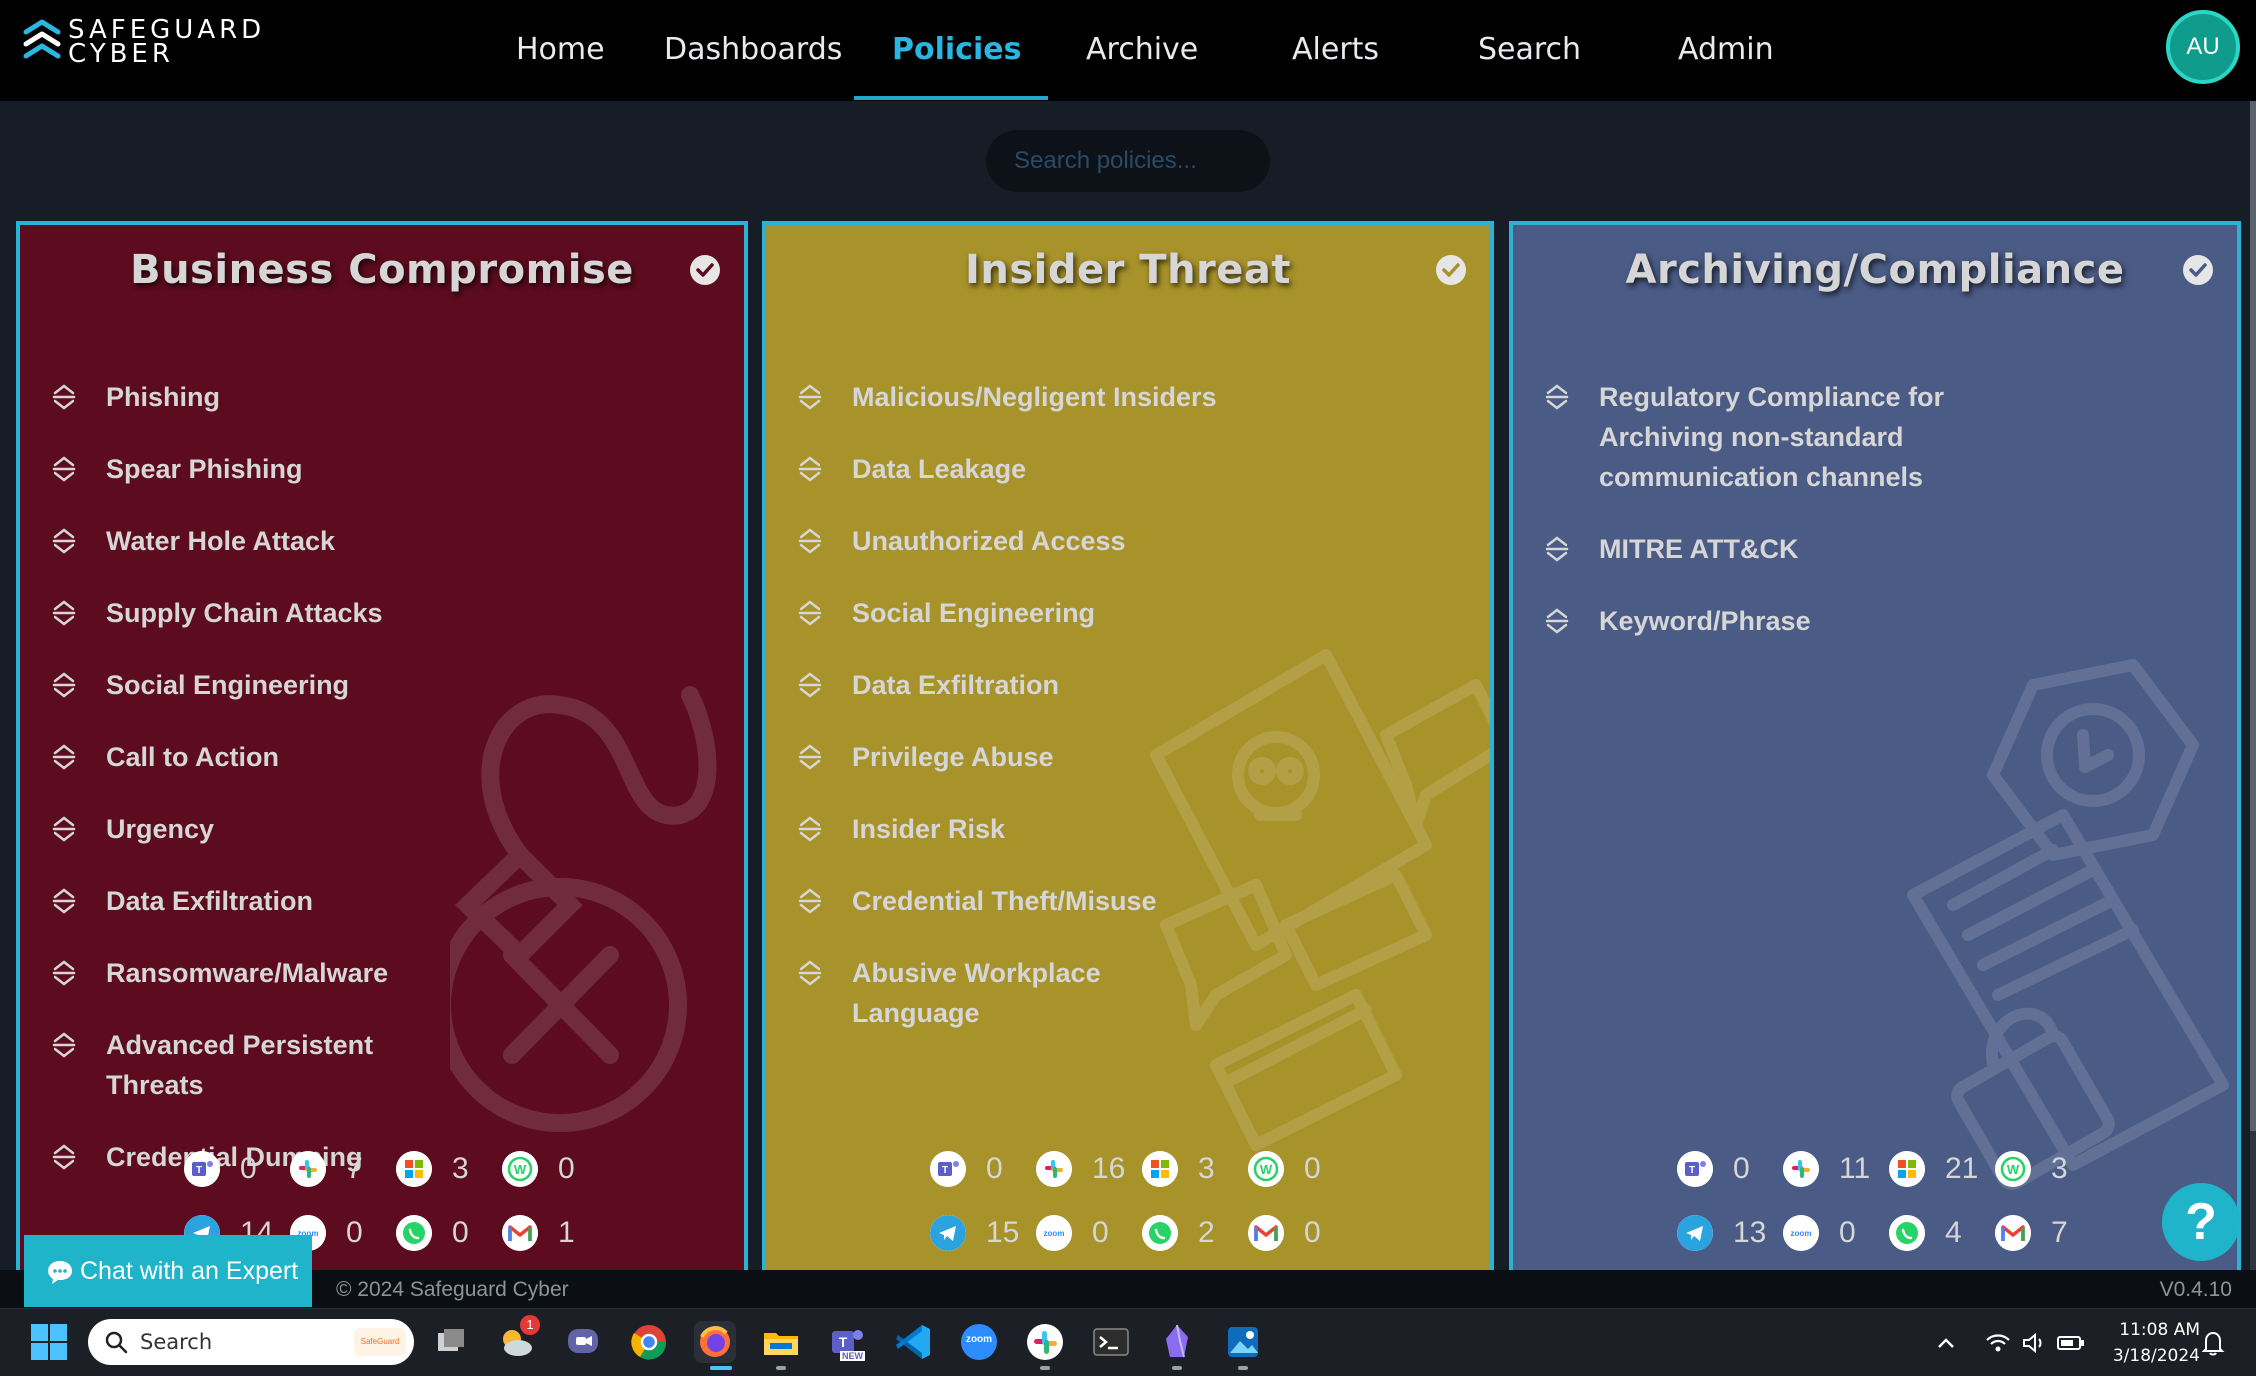 The height and width of the screenshot is (1376, 2256). What do you see at coordinates (956, 50) in the screenshot?
I see `nav-policies: Policies` at bounding box center [956, 50].